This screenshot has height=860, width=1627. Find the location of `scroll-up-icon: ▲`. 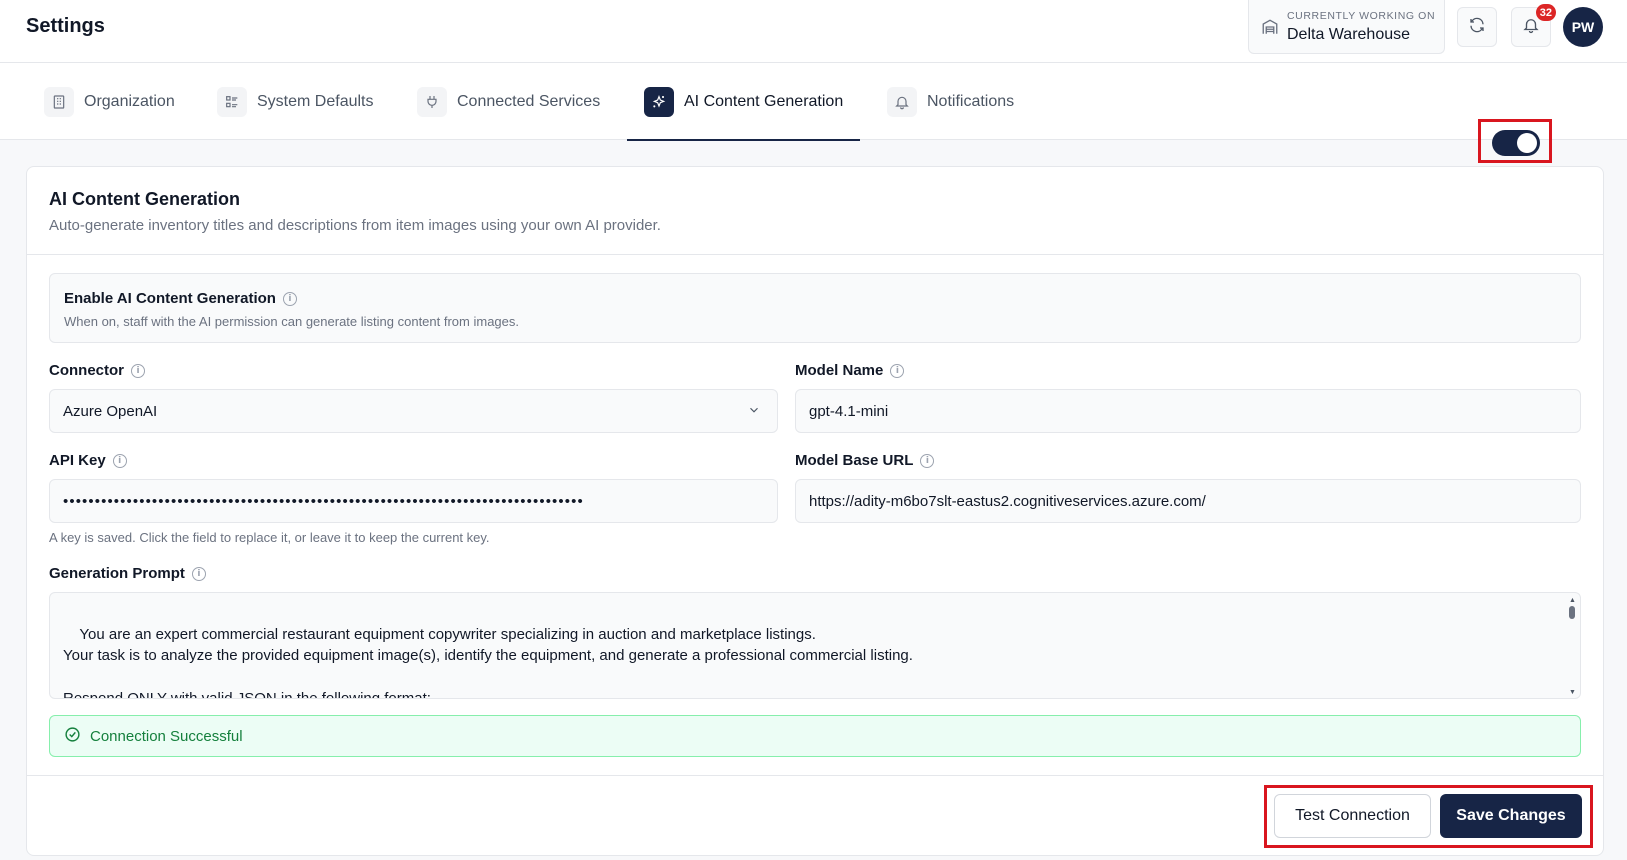

scroll-up-icon: ▲ is located at coordinates (1572, 600).